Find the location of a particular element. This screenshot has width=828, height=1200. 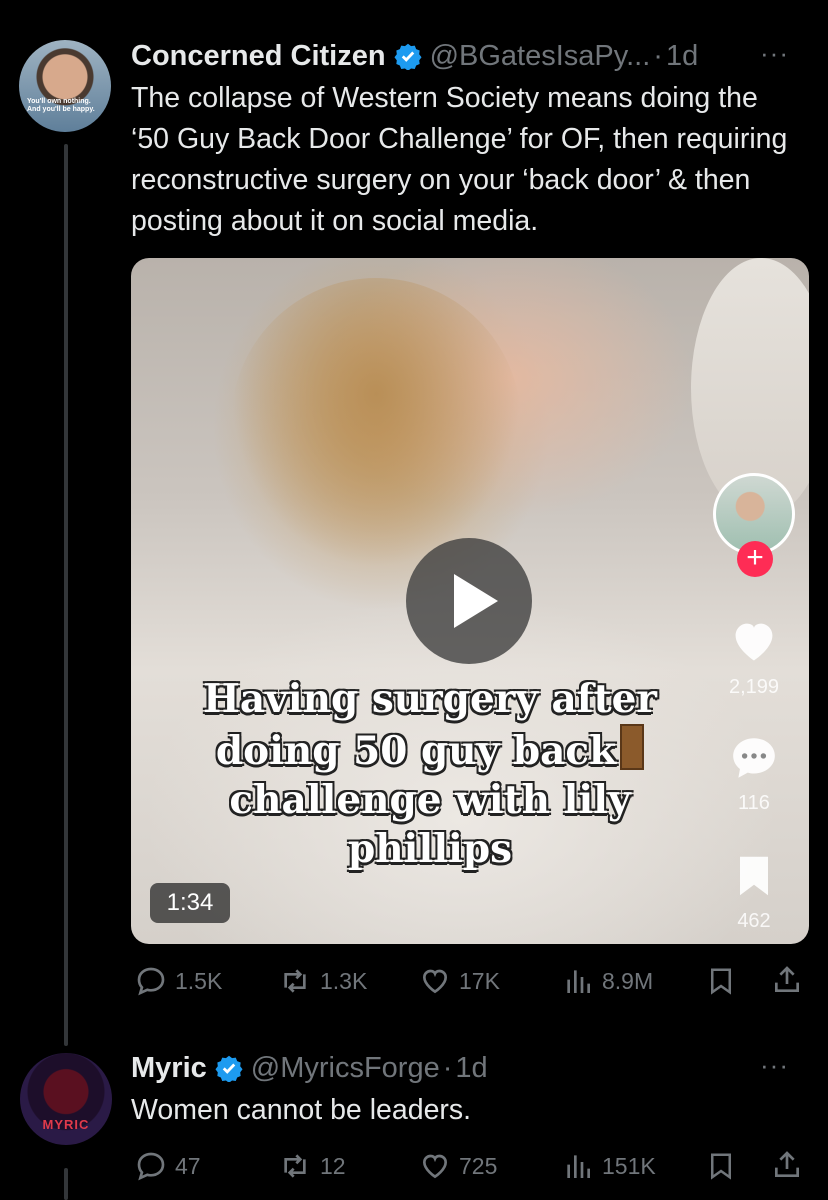

repost-button: 1.3K is located at coordinates (322, 981).